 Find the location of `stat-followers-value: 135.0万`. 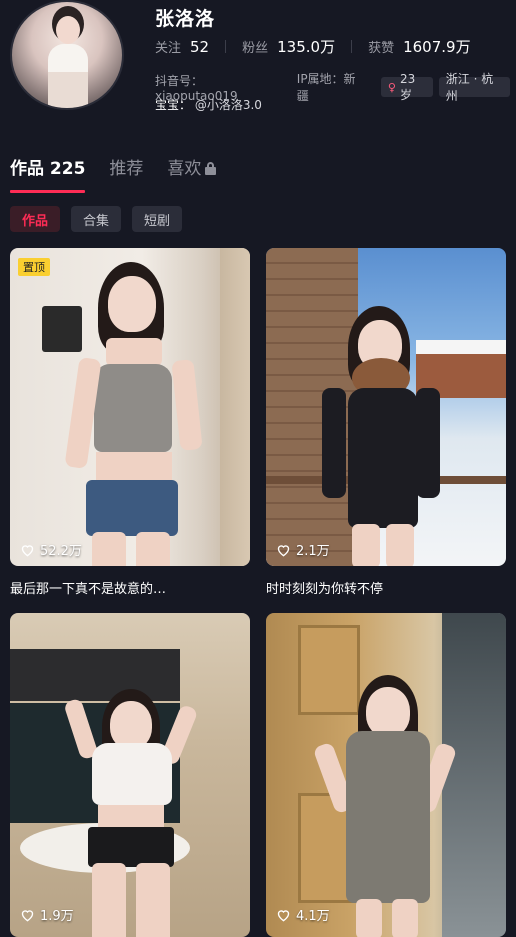

stat-followers-value: 135.0万 is located at coordinates (306, 47).